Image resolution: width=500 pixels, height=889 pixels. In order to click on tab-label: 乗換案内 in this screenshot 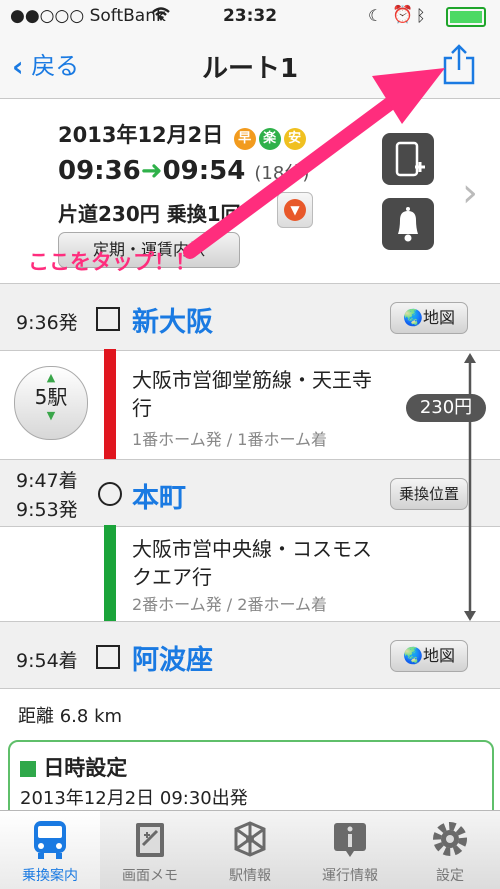, I will do `click(50, 876)`.